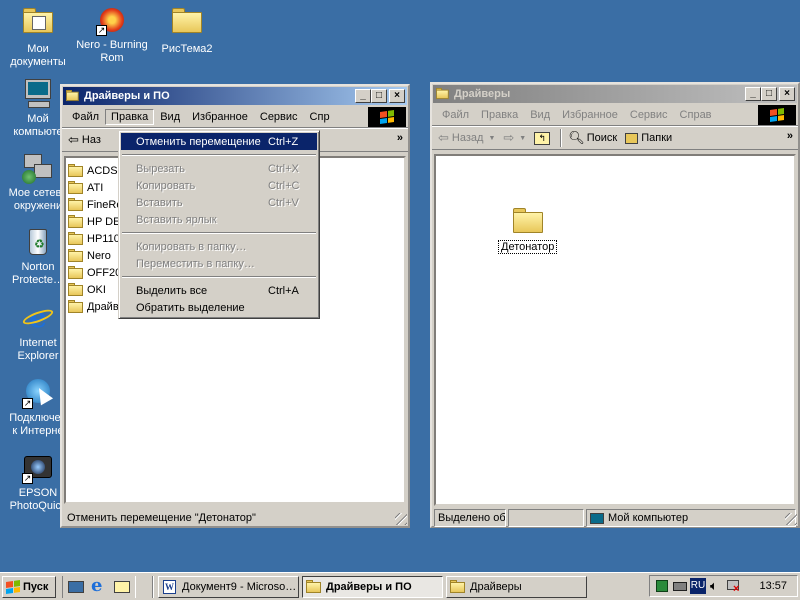  What do you see at coordinates (662, 586) in the screenshot?
I see `tray-app-icon` at bounding box center [662, 586].